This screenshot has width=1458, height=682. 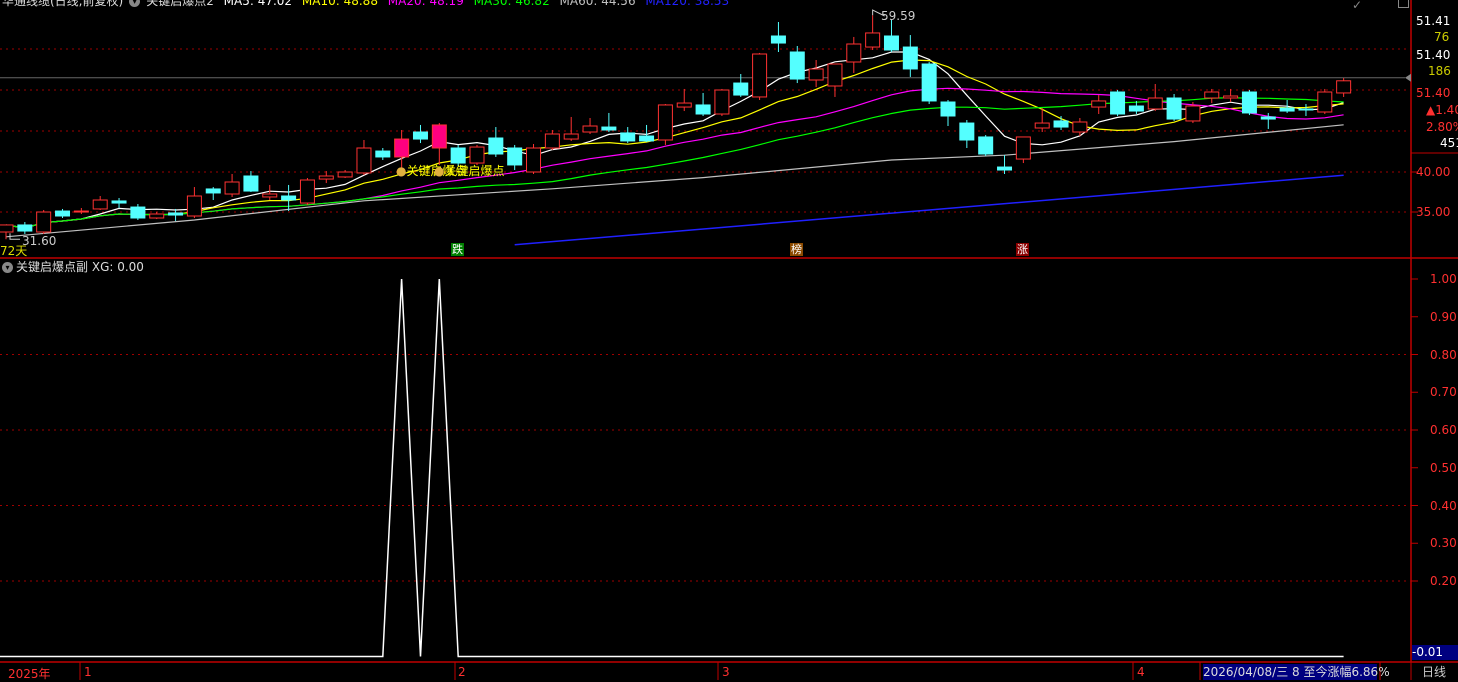 I want to click on ma60-label: MA60: 44.56, so click(x=597, y=4).